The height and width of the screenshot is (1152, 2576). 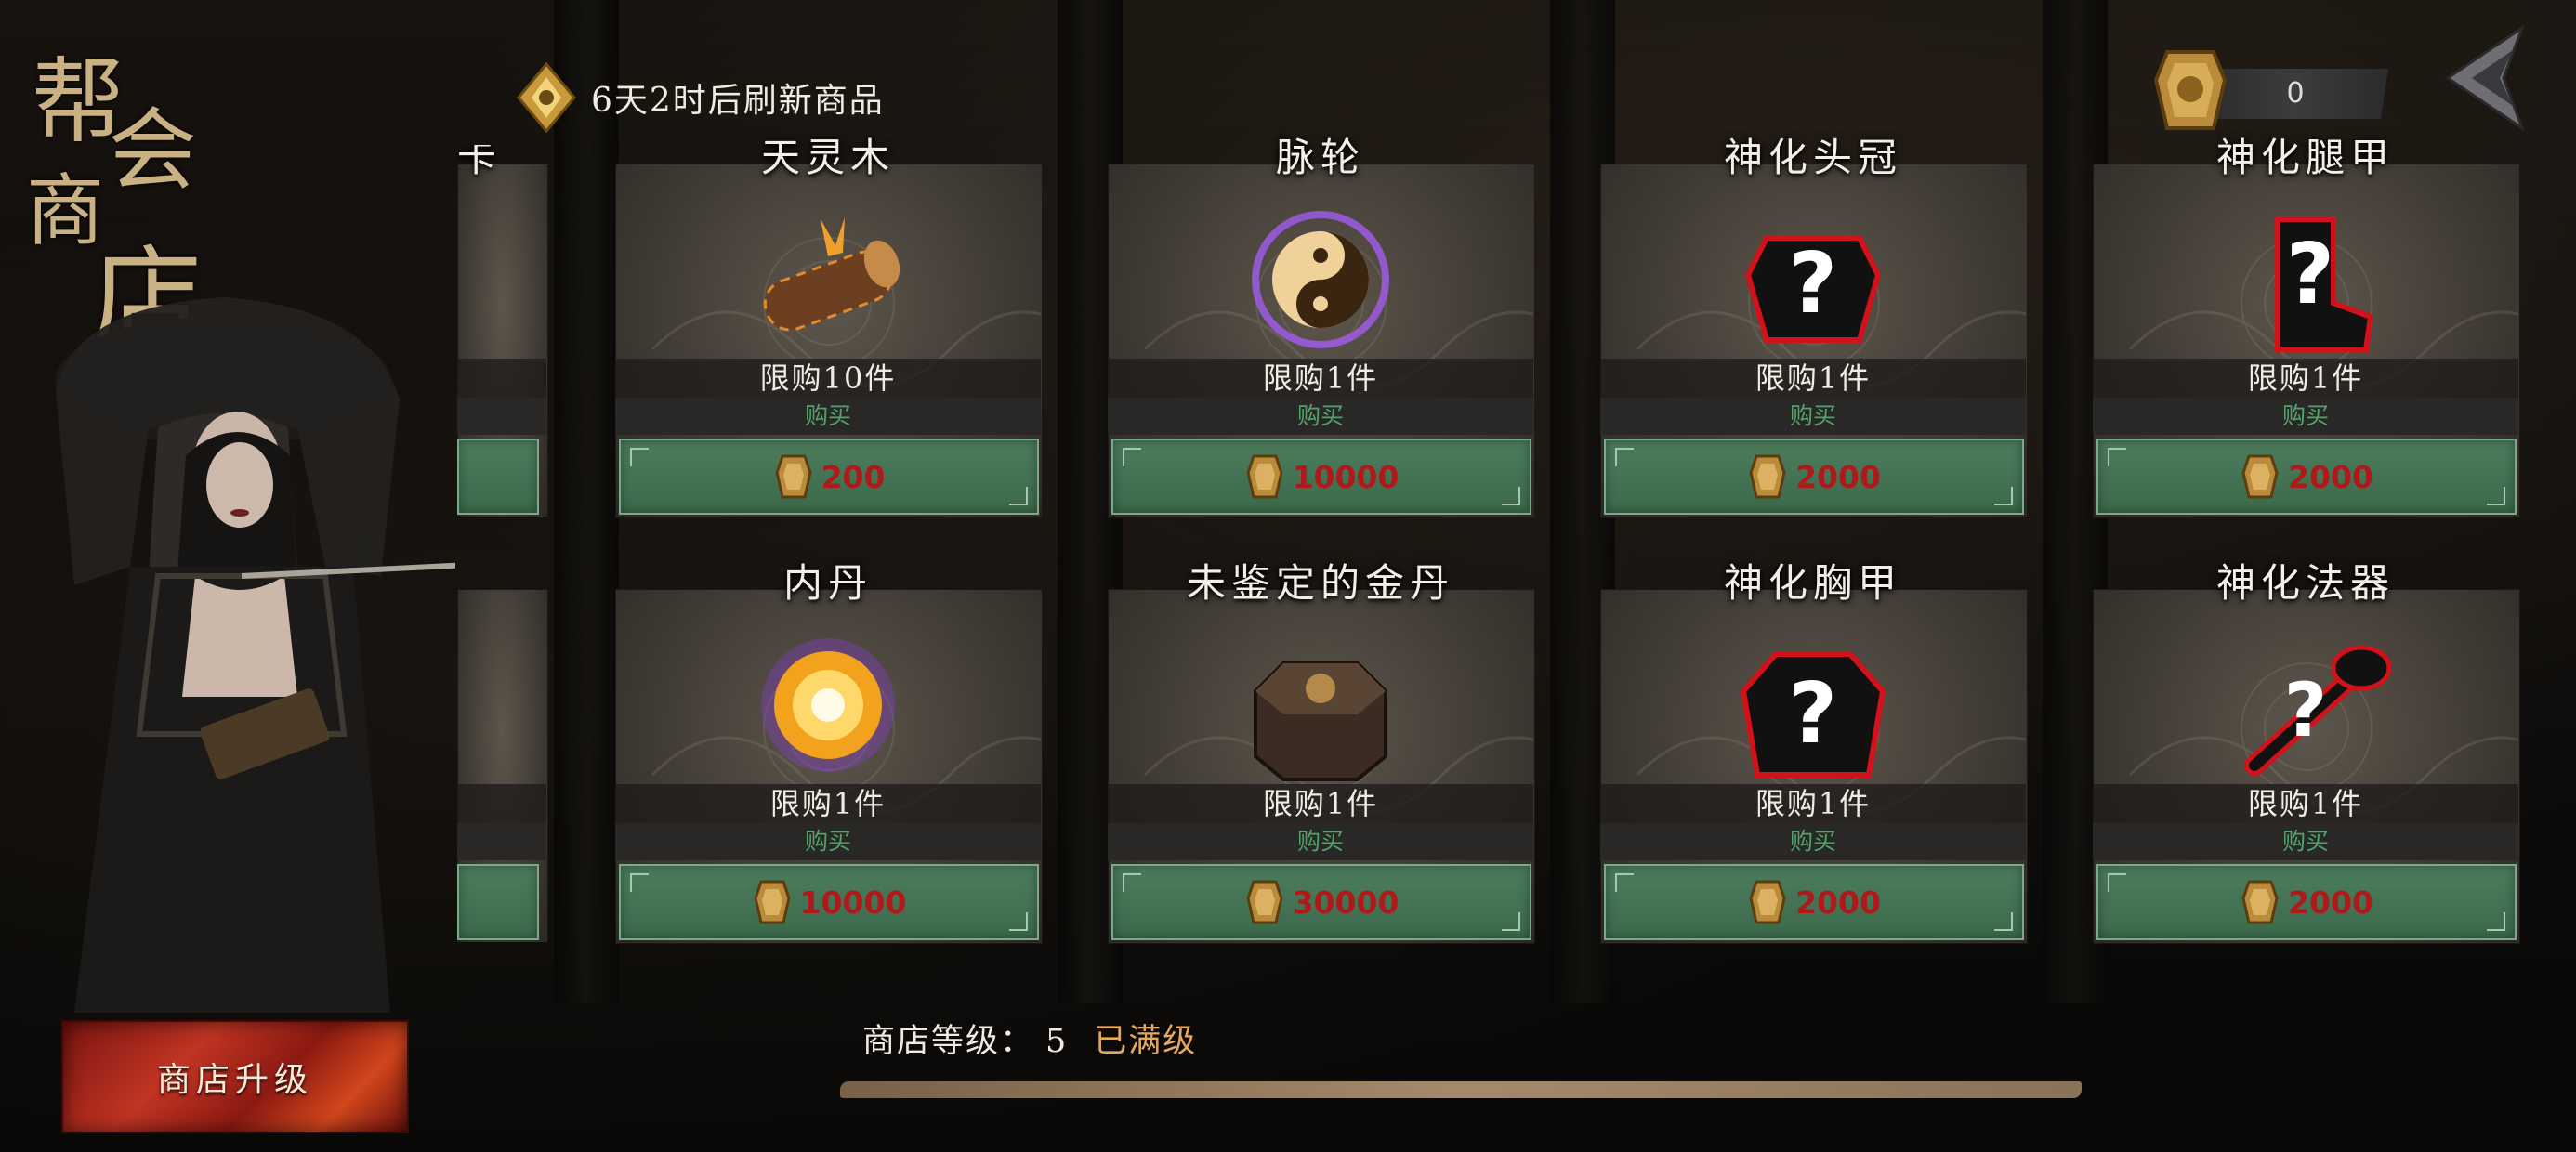 I want to click on mystery-weapon-icon: ?, so click(x=2318, y=710).